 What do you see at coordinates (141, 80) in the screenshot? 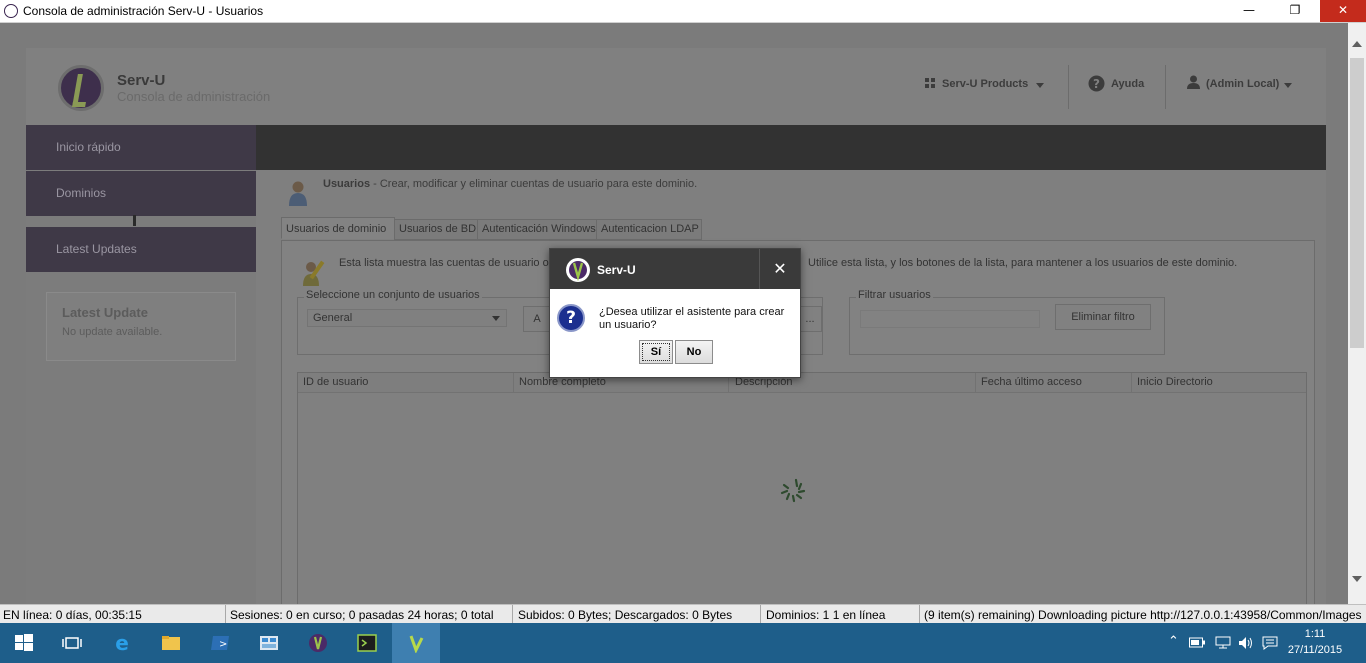
I see `brand-name: Serv-U` at bounding box center [141, 80].